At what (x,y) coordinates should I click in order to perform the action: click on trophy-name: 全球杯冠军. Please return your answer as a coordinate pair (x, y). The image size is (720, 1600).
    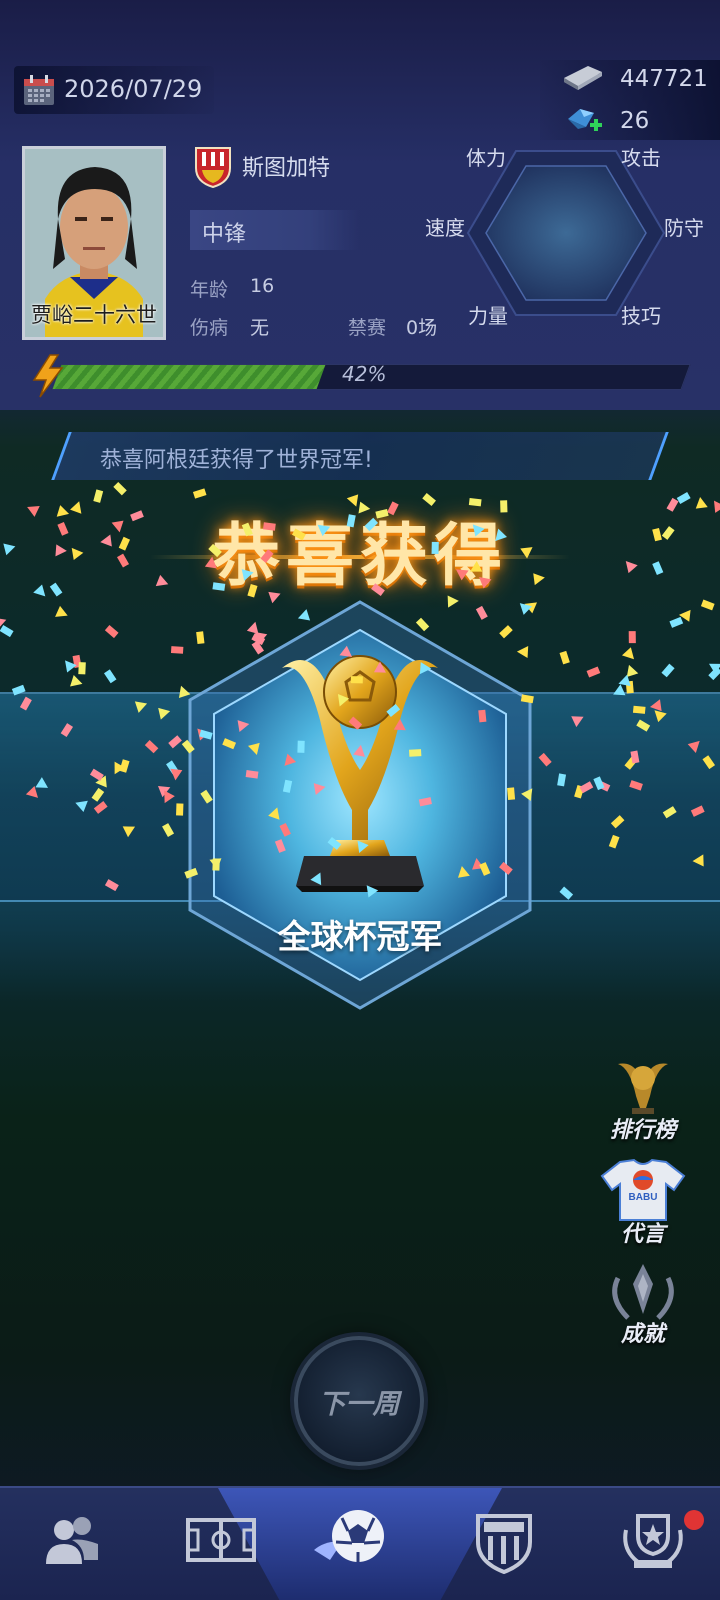
    Looking at the image, I should click on (360, 936).